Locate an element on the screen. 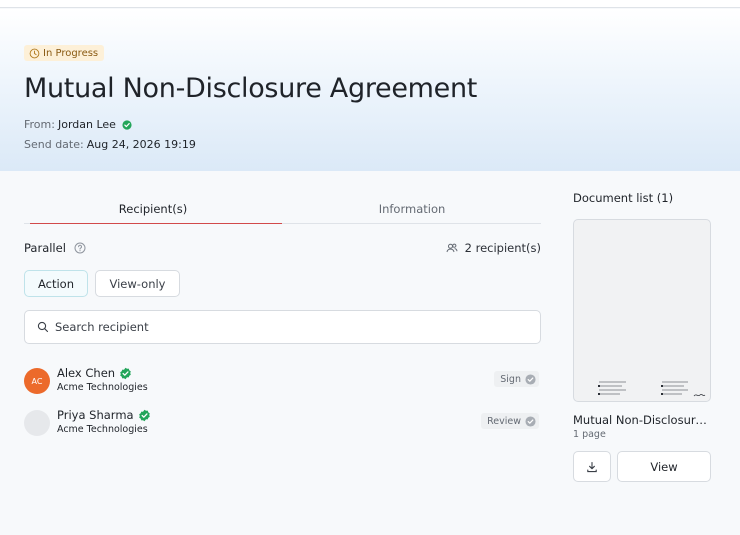  clock-icon is located at coordinates (34, 53).